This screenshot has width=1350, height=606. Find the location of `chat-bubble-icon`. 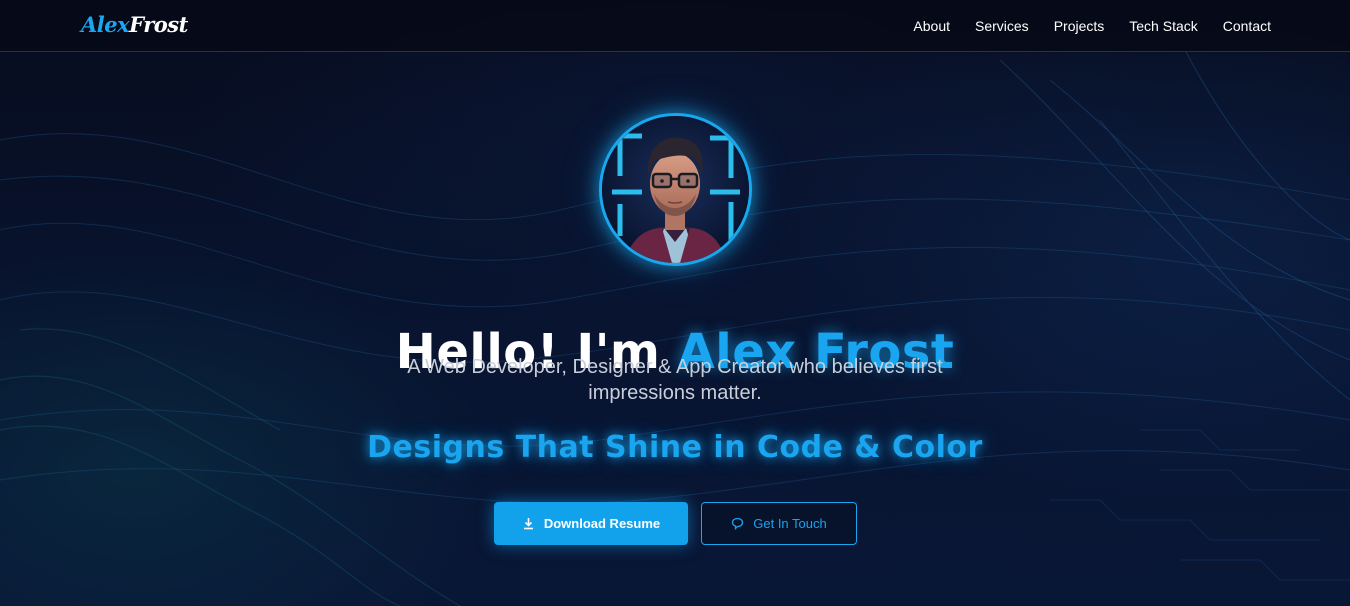

chat-bubble-icon is located at coordinates (737, 523).